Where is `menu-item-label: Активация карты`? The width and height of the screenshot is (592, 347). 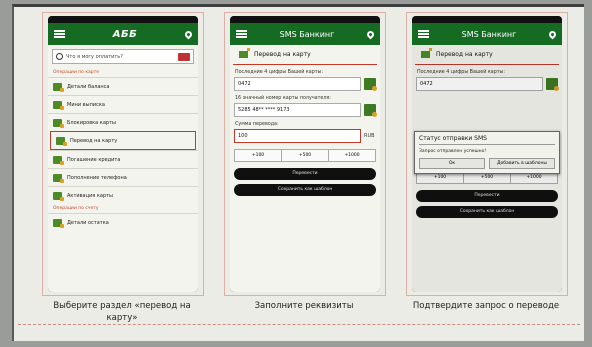
menu-item-label: Активация карты is located at coordinates (90, 195).